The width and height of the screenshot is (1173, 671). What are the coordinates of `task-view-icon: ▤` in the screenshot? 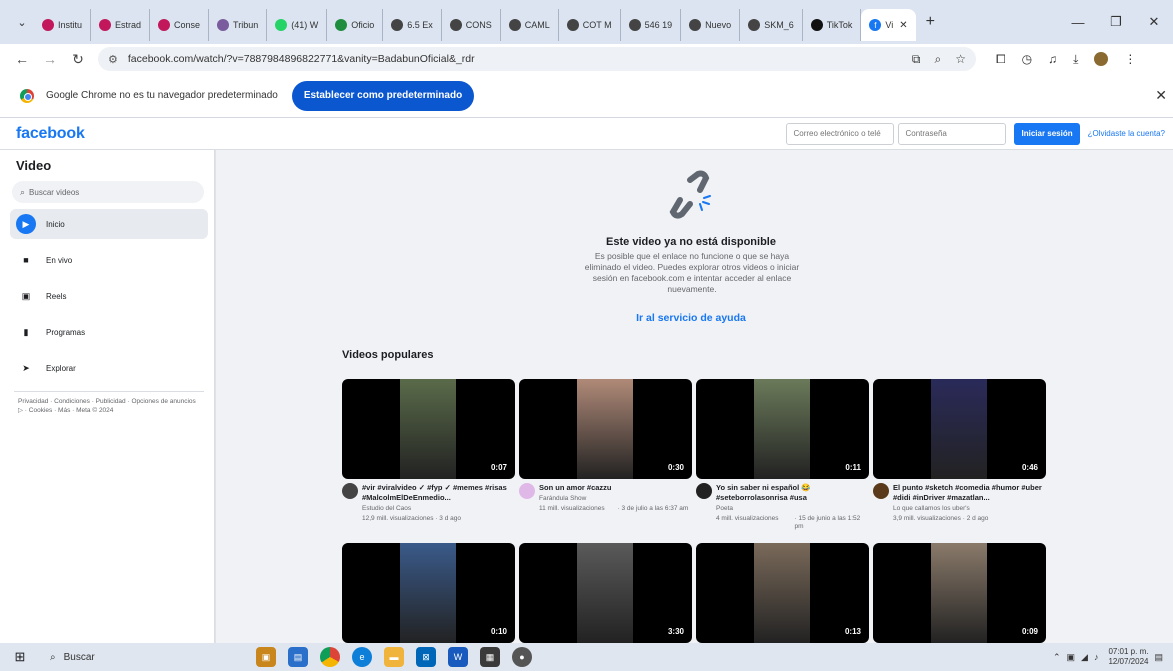 It's located at (298, 657).